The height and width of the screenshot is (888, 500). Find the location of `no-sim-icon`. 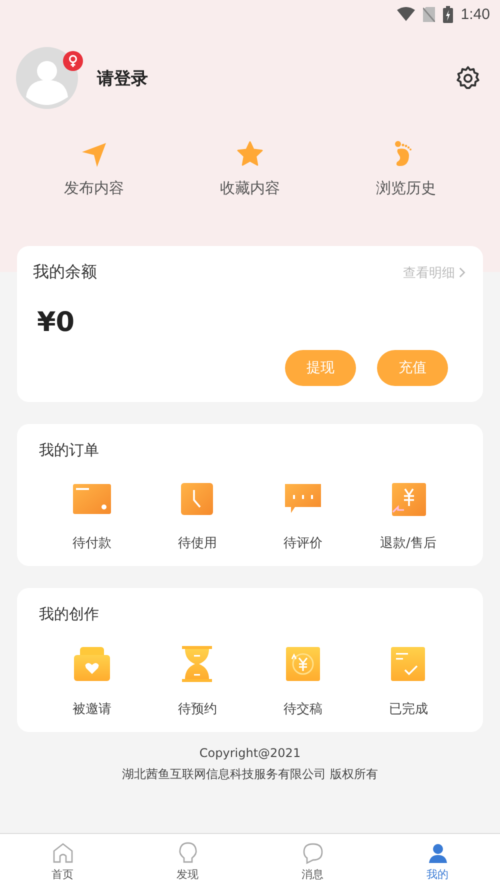

no-sim-icon is located at coordinates (428, 14).